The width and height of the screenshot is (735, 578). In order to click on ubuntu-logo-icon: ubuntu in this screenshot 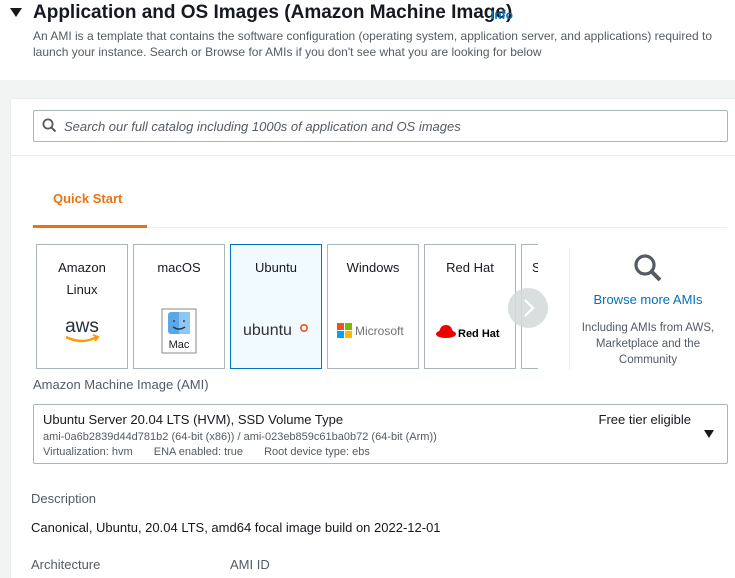, I will do `click(276, 333)`.